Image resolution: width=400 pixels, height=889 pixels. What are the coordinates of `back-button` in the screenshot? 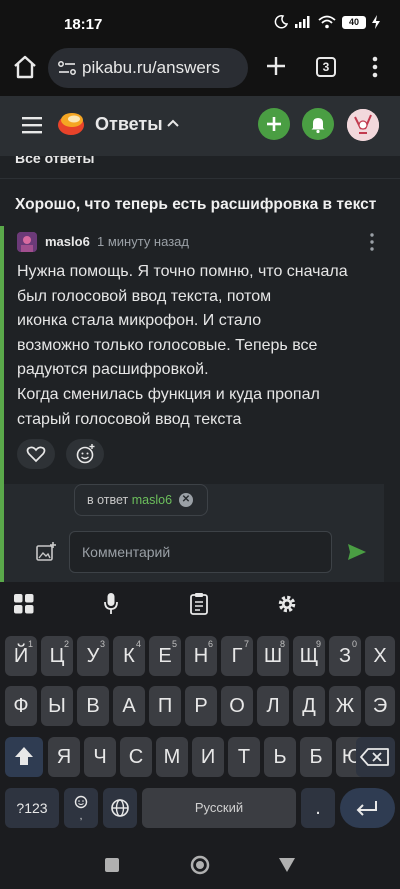 It's located at (287, 865).